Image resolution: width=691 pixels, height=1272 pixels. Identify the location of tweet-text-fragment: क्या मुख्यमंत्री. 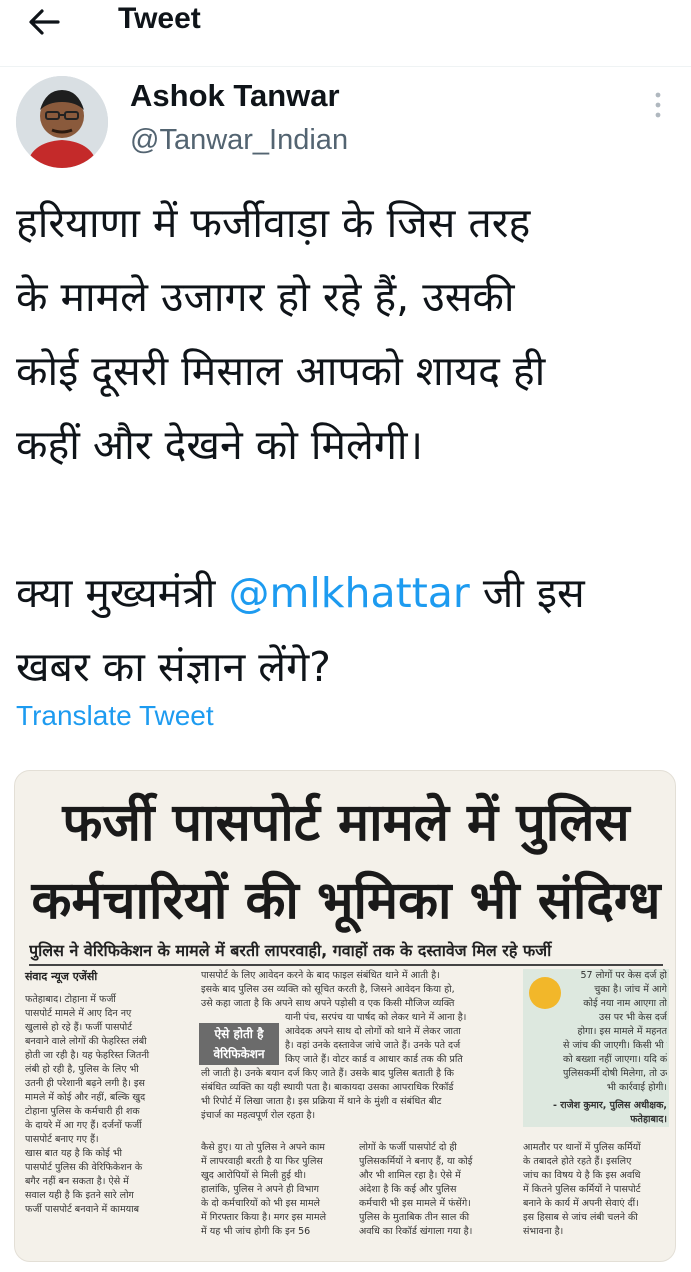
(122, 593).